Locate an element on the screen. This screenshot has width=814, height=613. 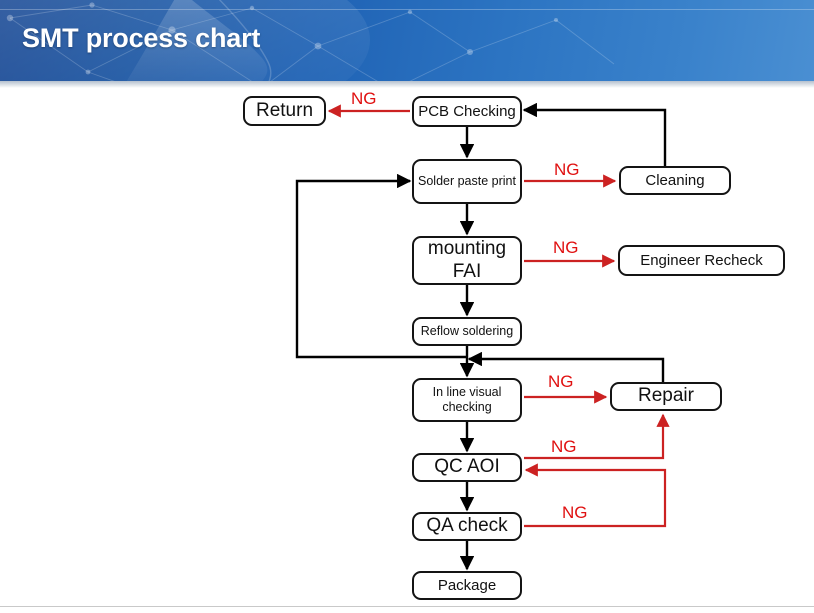
node-solder-paste-print-label: Solder paste print is located at coordinates (467, 181).